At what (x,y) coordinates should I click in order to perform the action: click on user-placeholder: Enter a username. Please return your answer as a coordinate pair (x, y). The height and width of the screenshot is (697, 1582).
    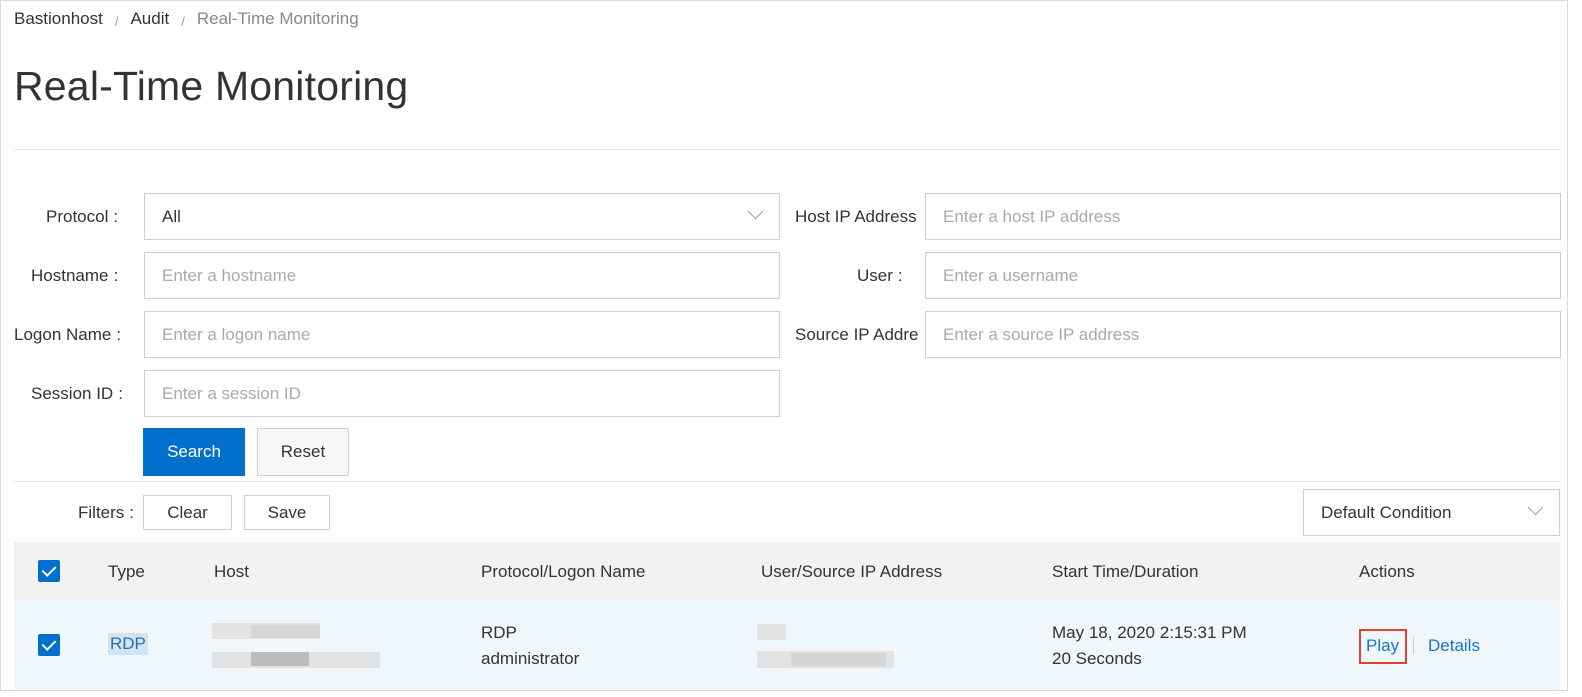
    Looking at the image, I should click on (1011, 275).